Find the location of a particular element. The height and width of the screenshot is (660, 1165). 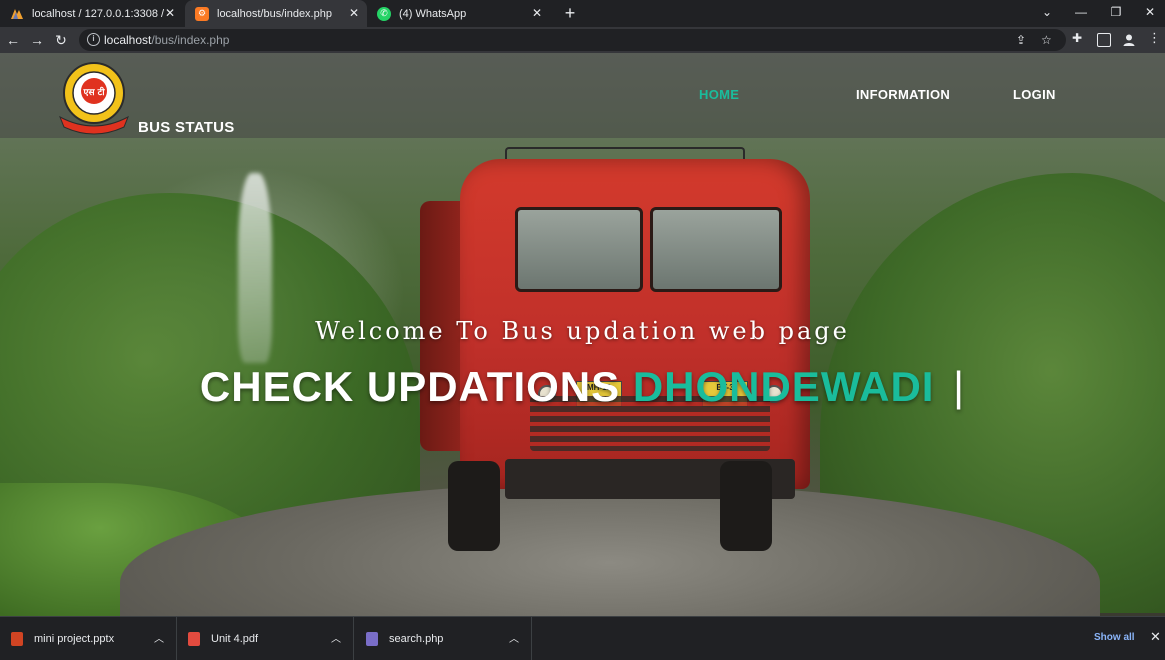

bus-windshield-right is located at coordinates (716, 249).